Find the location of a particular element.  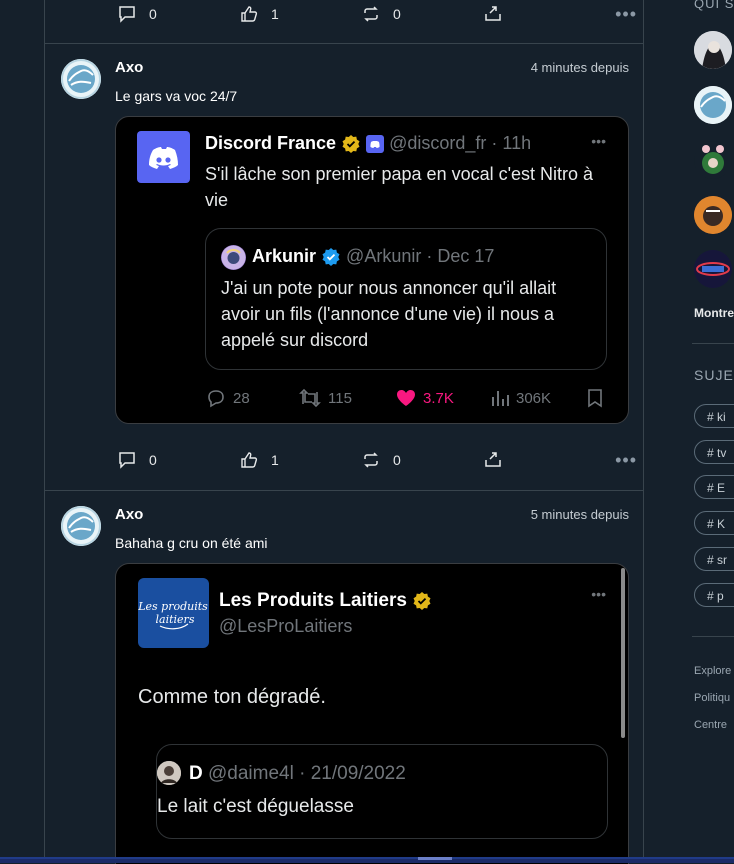

embed-stats-bar: 28 115 3.7K 306K is located at coordinates (405, 399).